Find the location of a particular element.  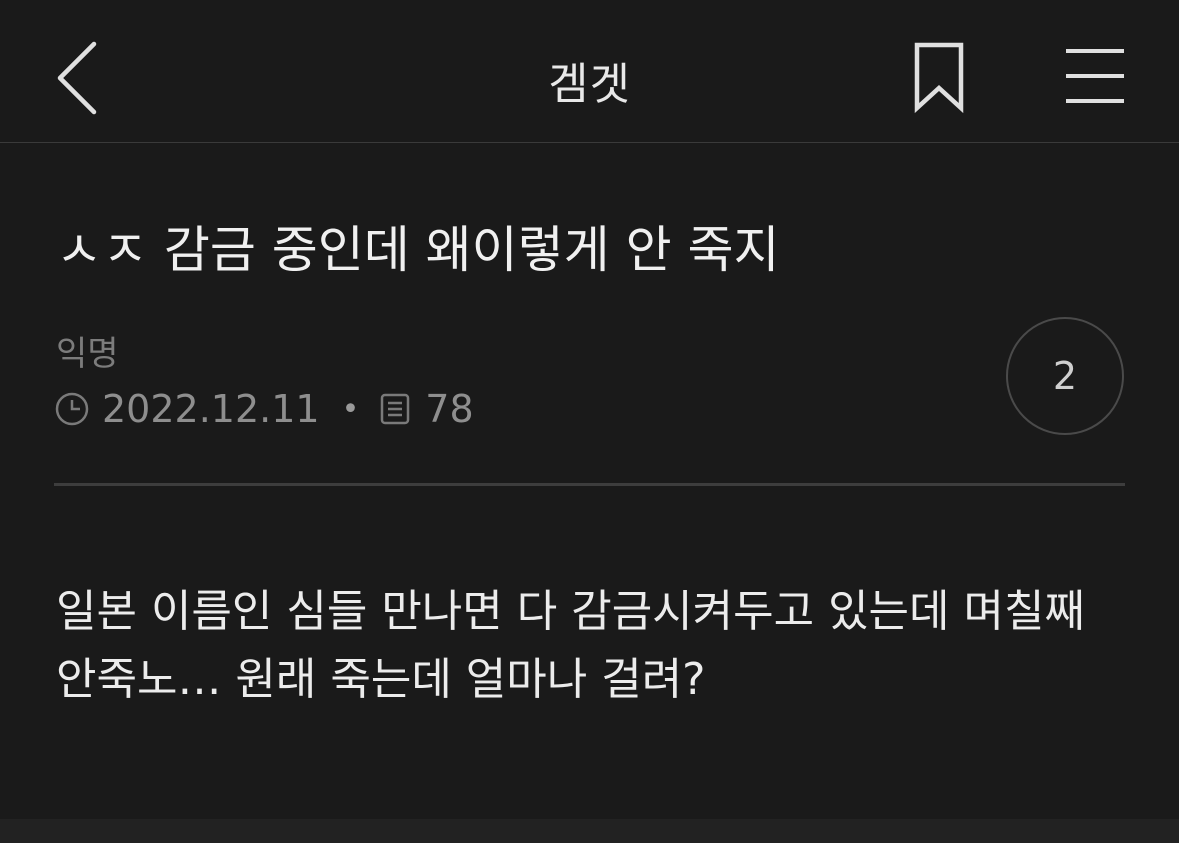

post-body-line: 일본 이름인 심들 만나면 다 감금시켜두고 있는데 며칠째 is located at coordinates (570, 611).